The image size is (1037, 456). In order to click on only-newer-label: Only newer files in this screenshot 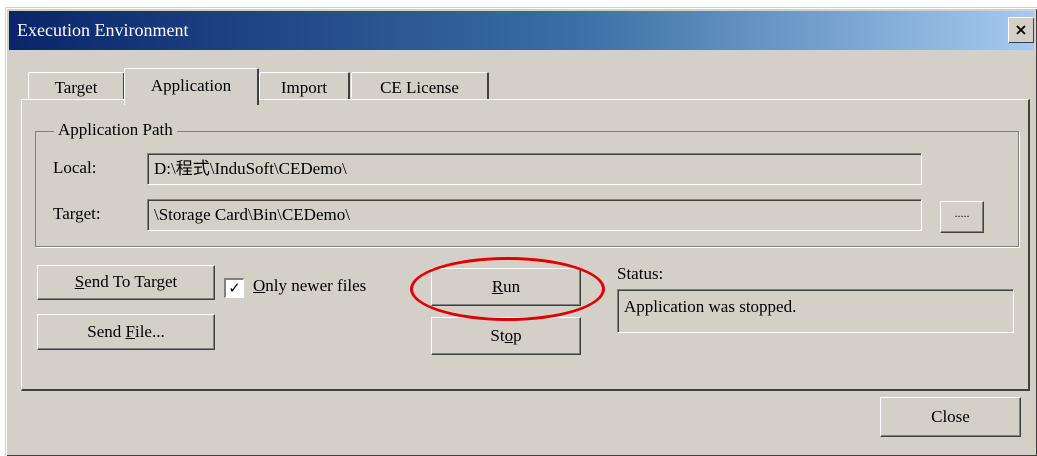, I will do `click(309, 286)`.